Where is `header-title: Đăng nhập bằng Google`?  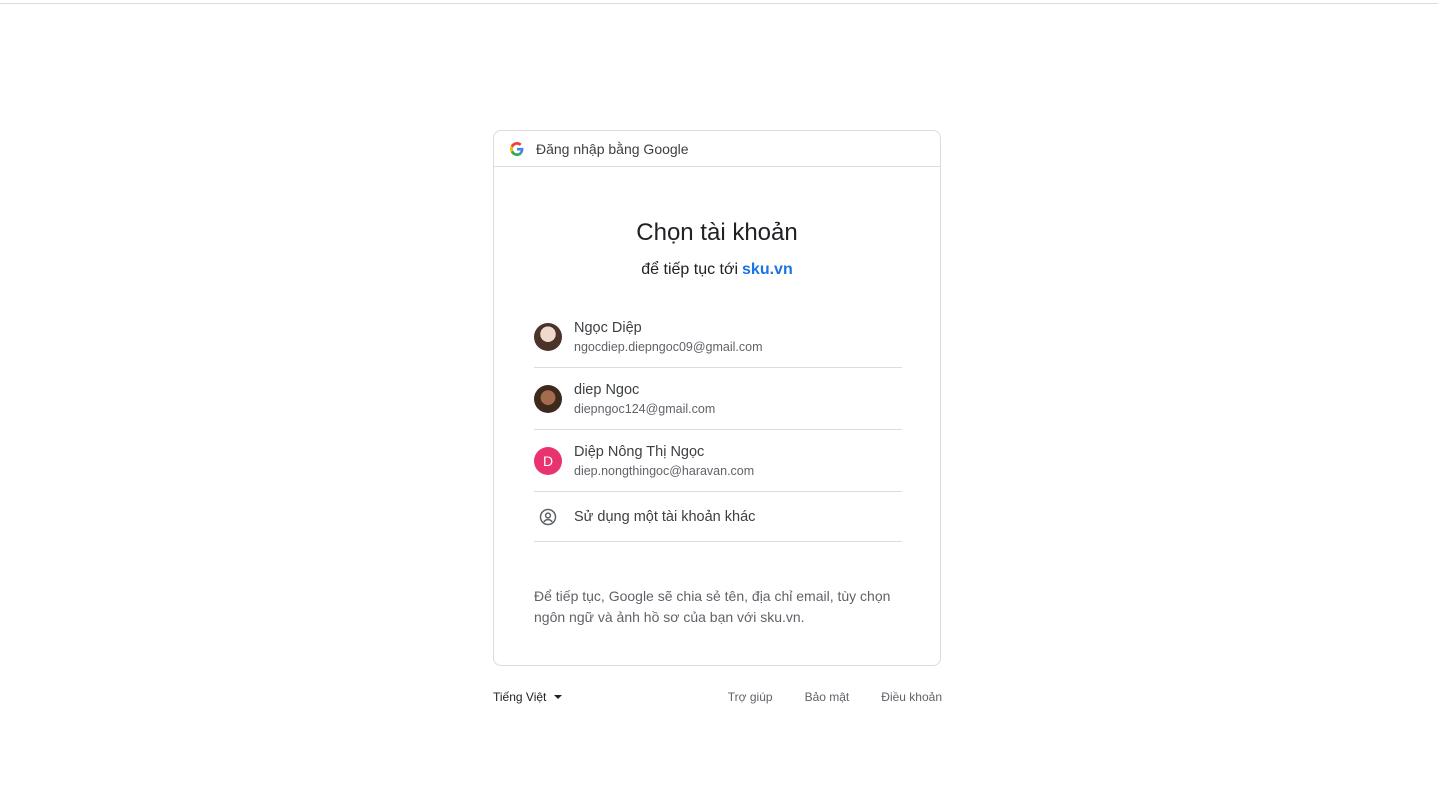
header-title: Đăng nhập bằng Google is located at coordinates (612, 148).